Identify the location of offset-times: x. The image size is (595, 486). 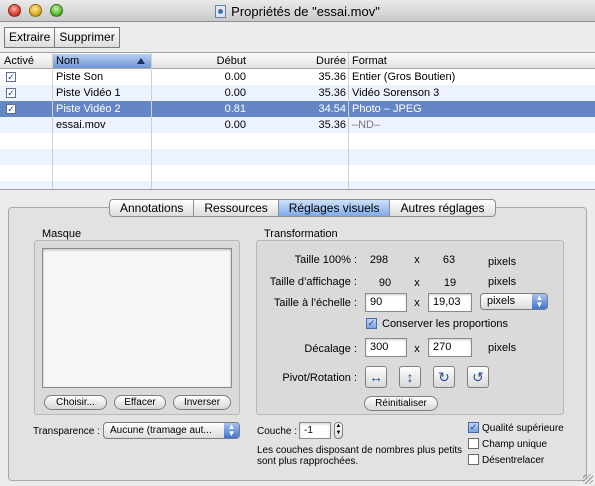
(417, 349).